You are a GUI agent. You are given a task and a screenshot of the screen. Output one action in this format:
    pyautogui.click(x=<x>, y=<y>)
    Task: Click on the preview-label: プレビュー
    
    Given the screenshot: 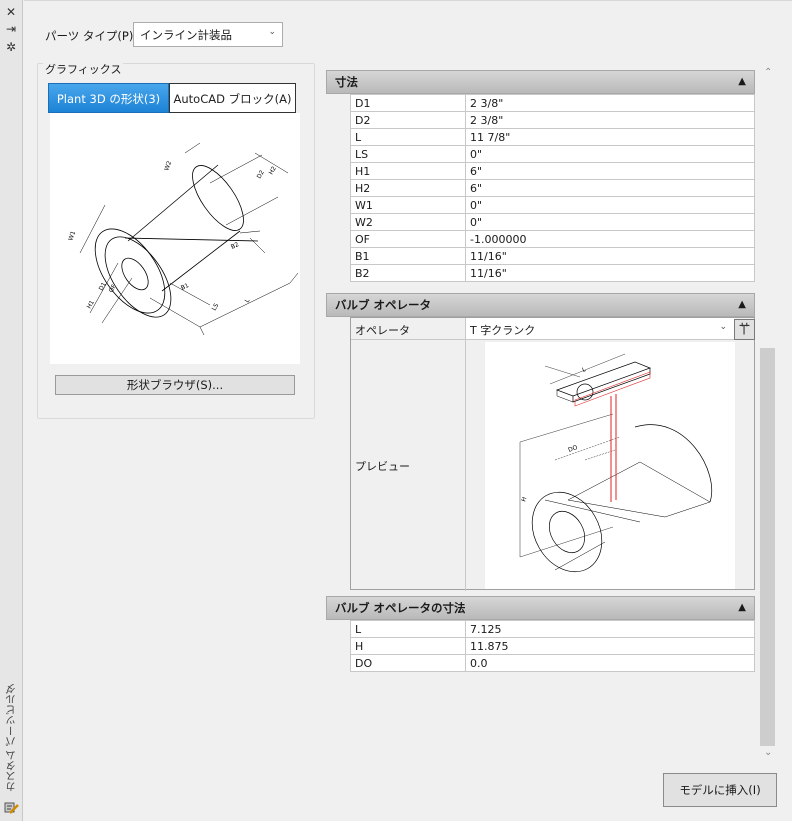 What is the action you would take?
    pyautogui.click(x=382, y=466)
    